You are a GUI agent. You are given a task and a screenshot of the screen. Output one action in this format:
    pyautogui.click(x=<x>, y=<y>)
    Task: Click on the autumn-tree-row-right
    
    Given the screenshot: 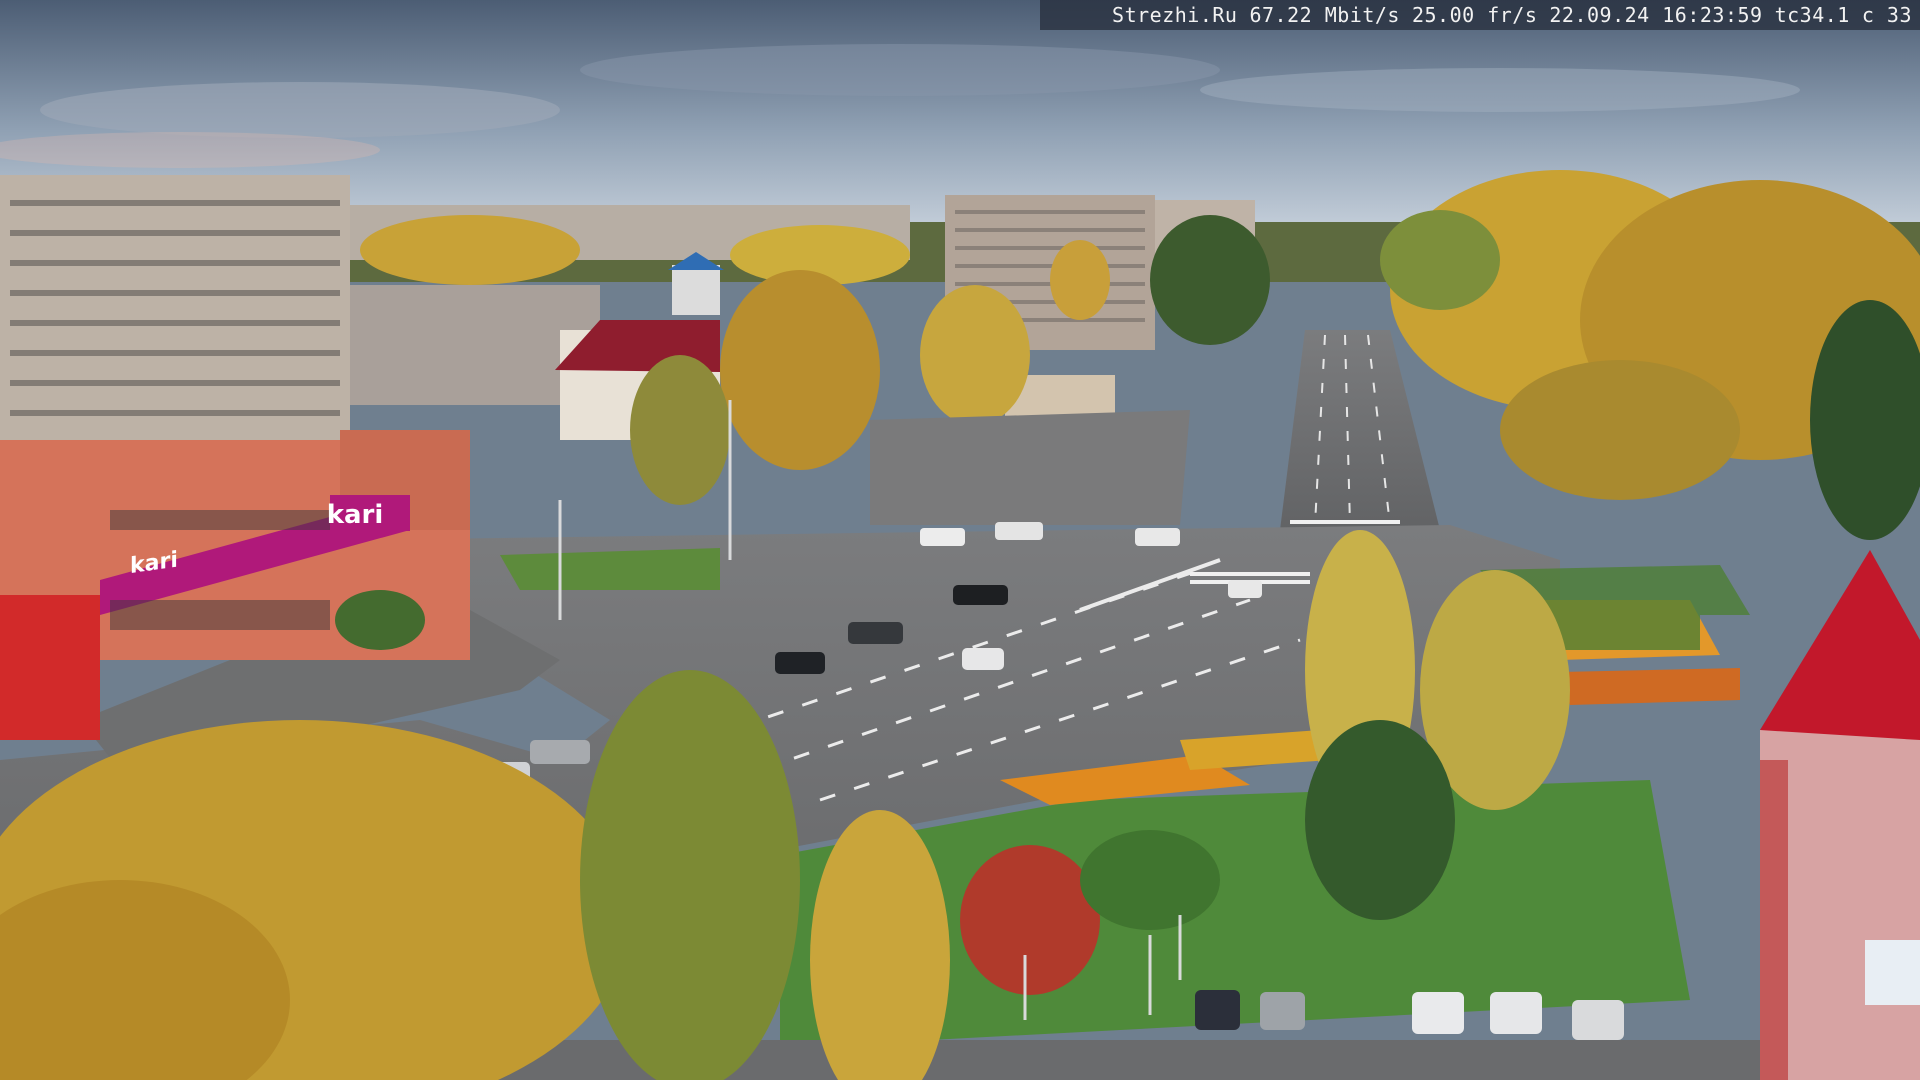 What is the action you would take?
    pyautogui.click(x=1650, y=355)
    